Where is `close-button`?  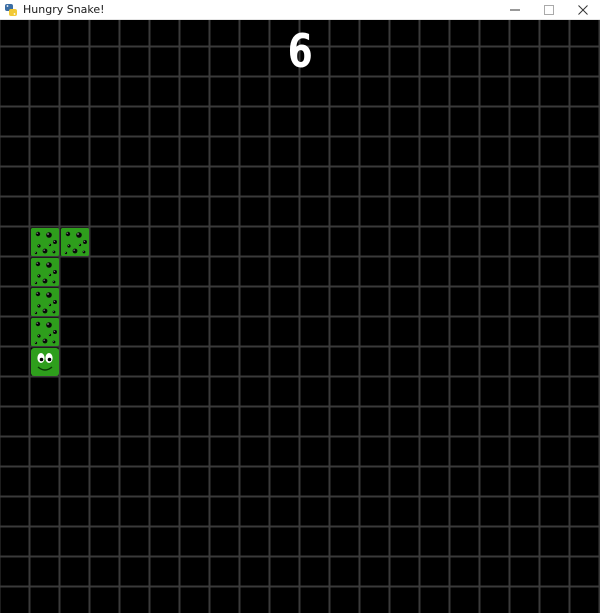
close-button is located at coordinates (583, 10).